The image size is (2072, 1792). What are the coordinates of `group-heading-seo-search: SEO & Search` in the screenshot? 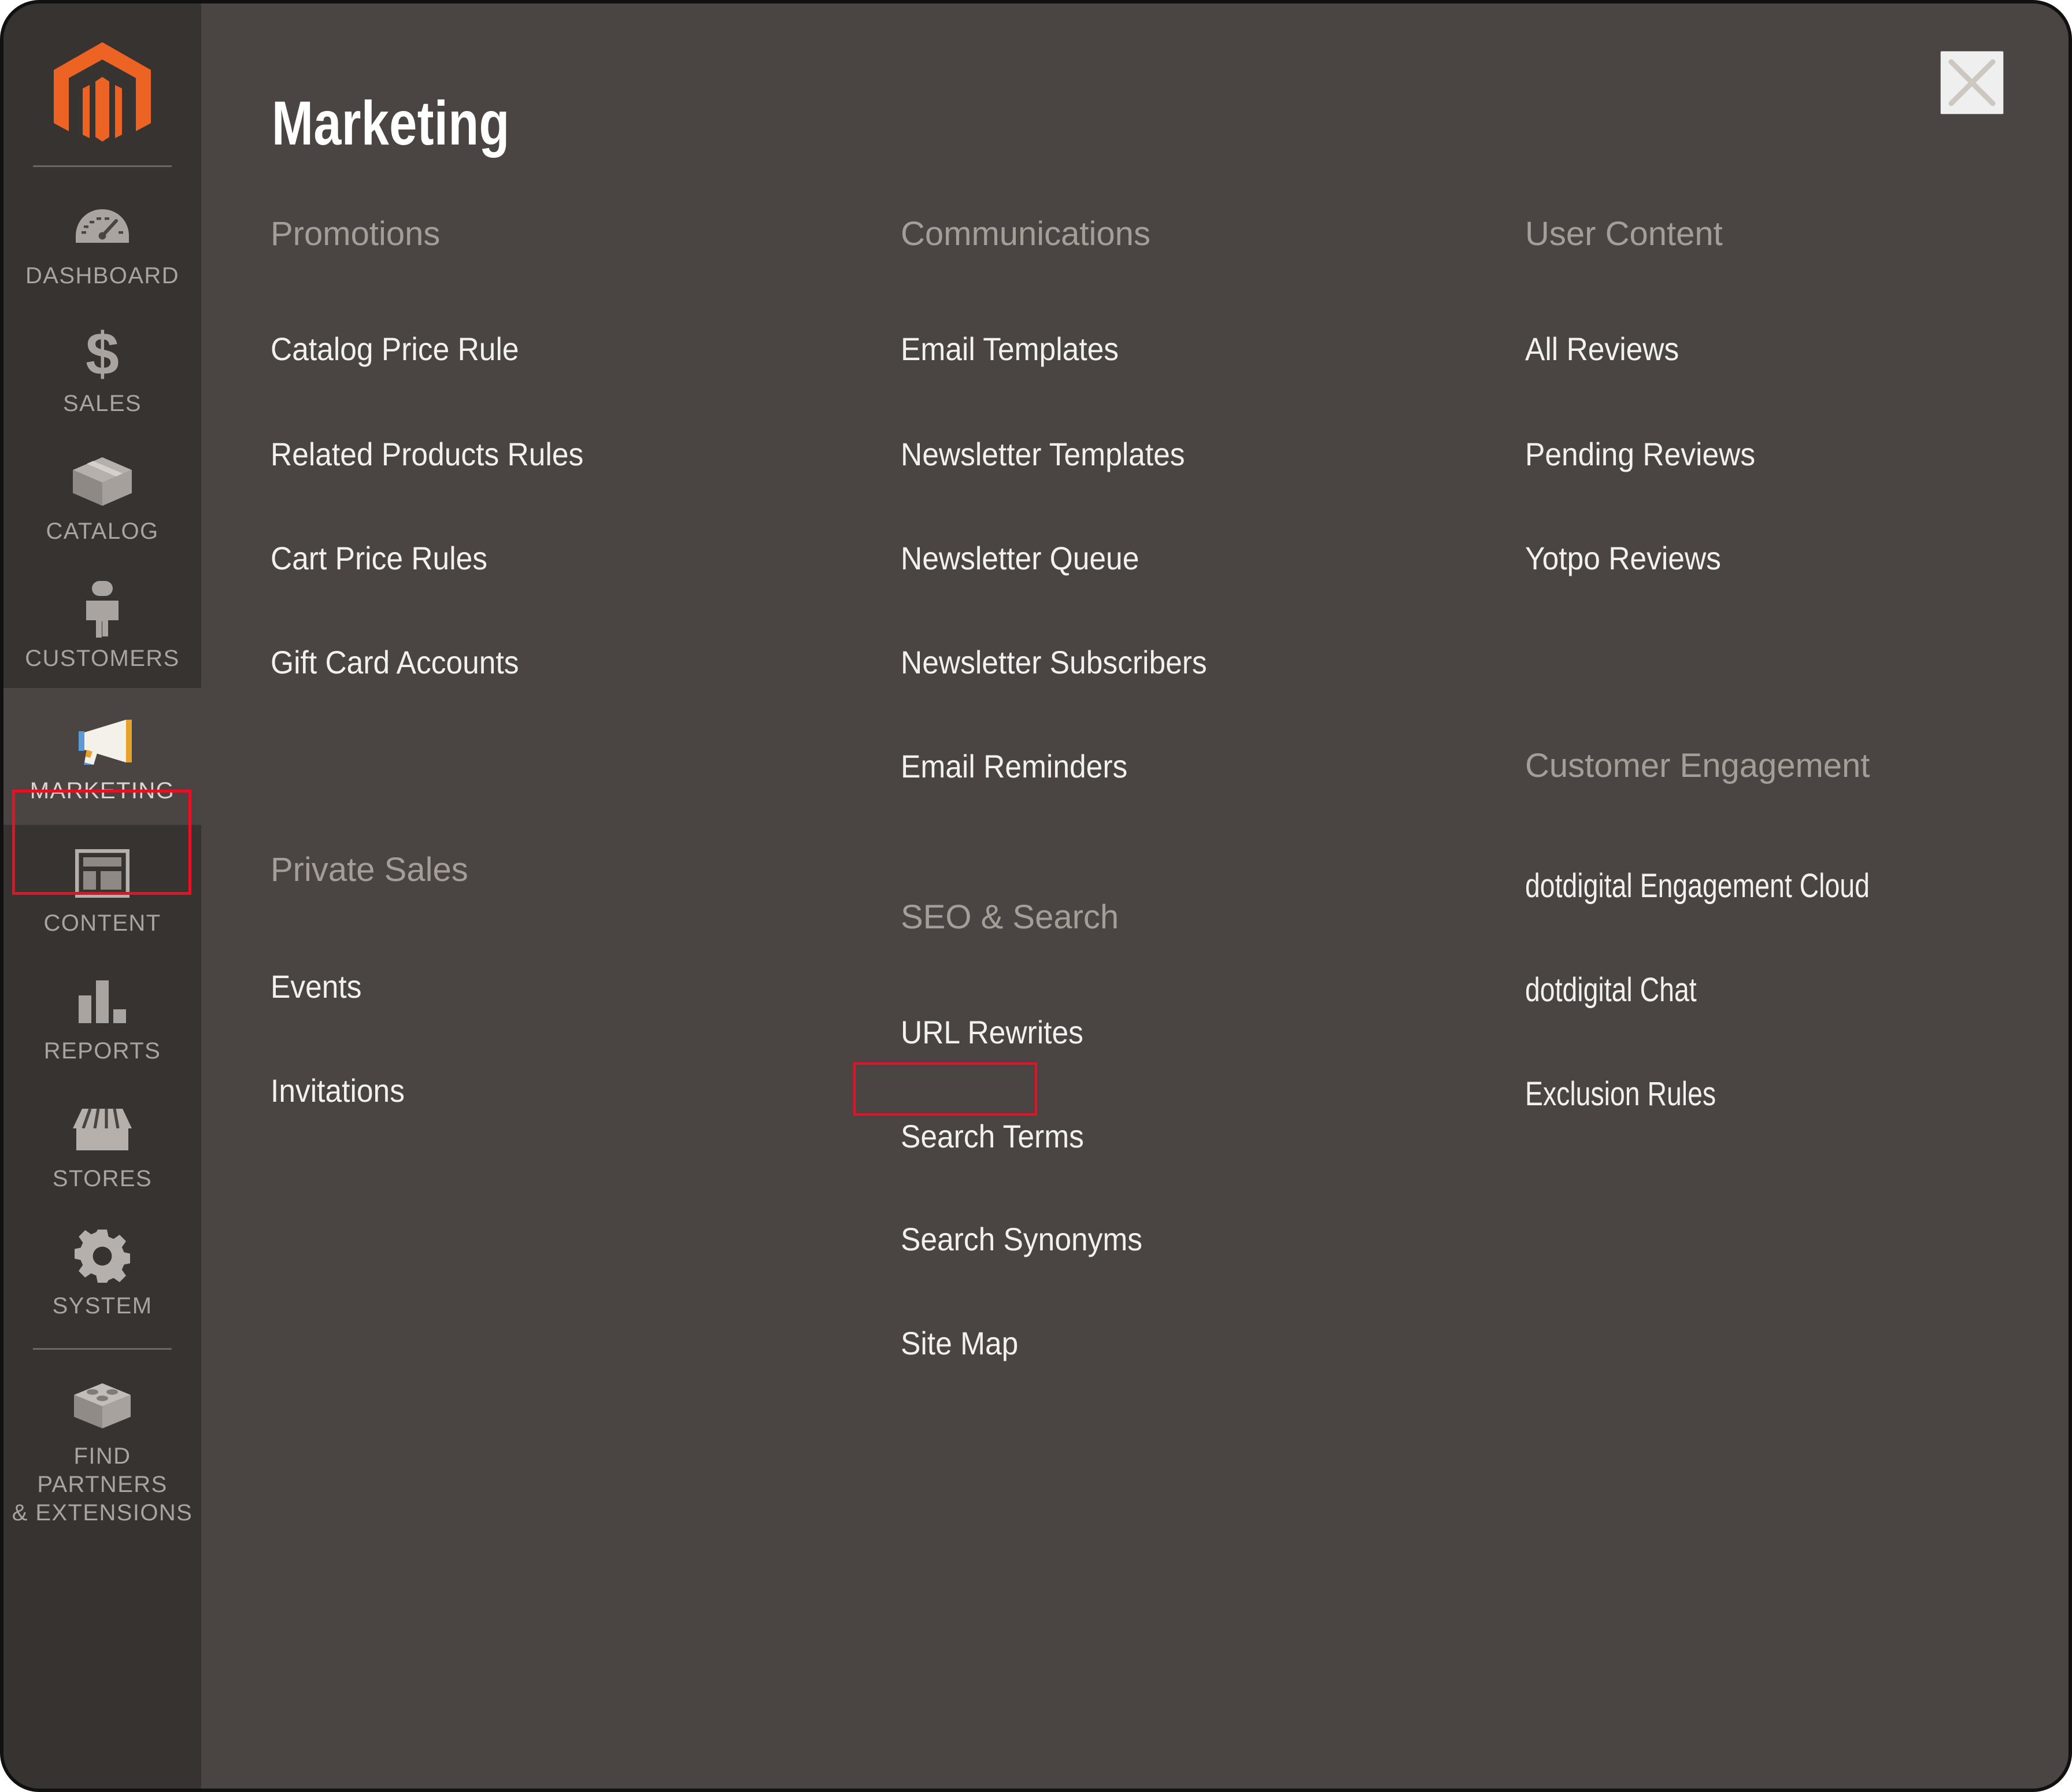 It's located at (1010, 917).